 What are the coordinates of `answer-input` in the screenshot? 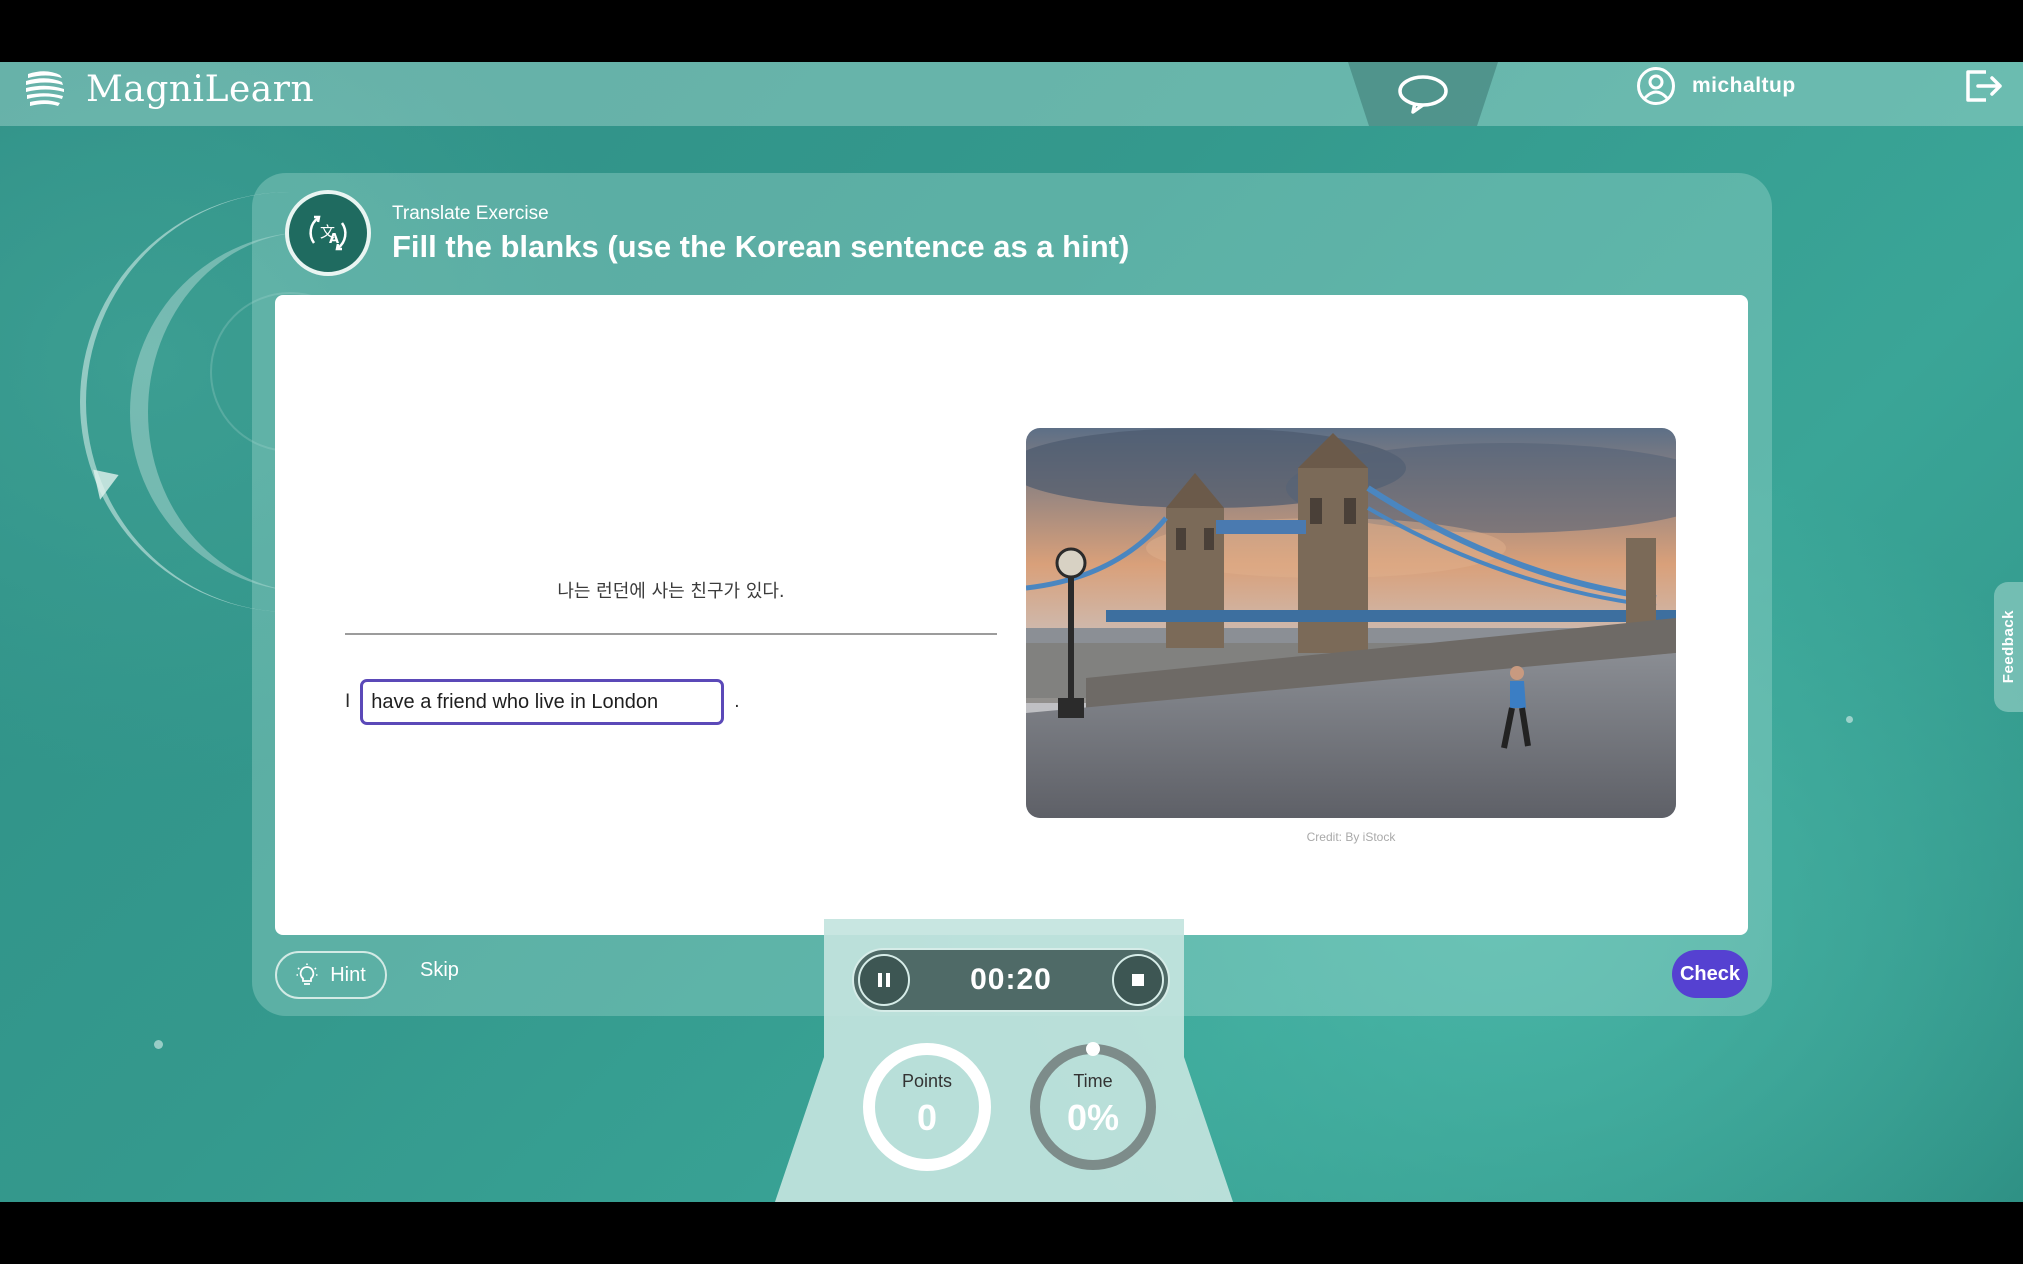 It's located at (542, 702).